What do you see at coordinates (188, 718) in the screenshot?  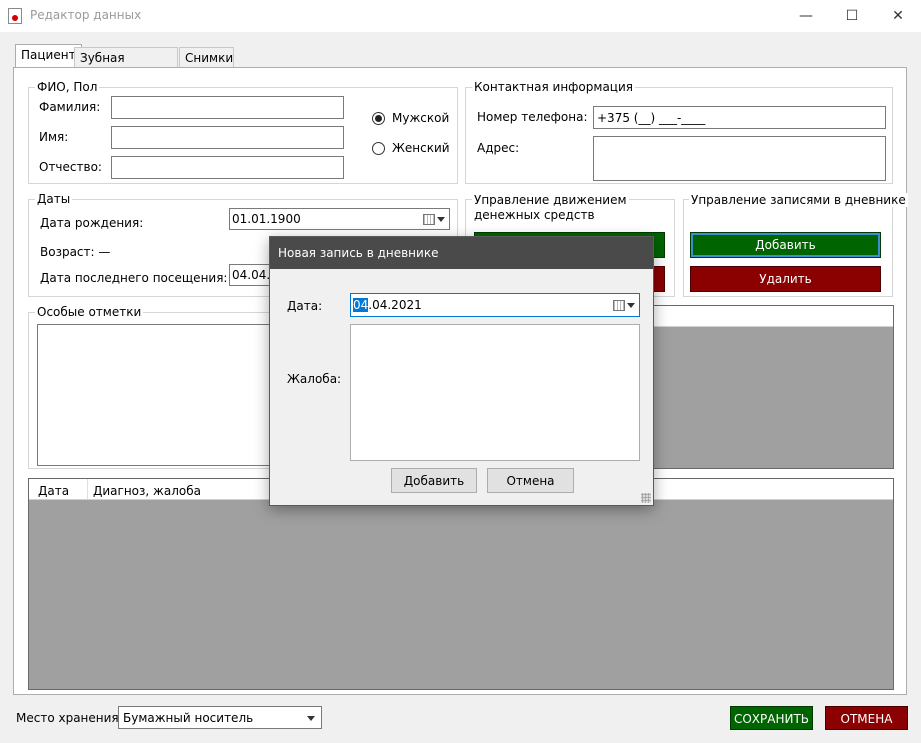 I see `storage-select-value: Бумажный носитель` at bounding box center [188, 718].